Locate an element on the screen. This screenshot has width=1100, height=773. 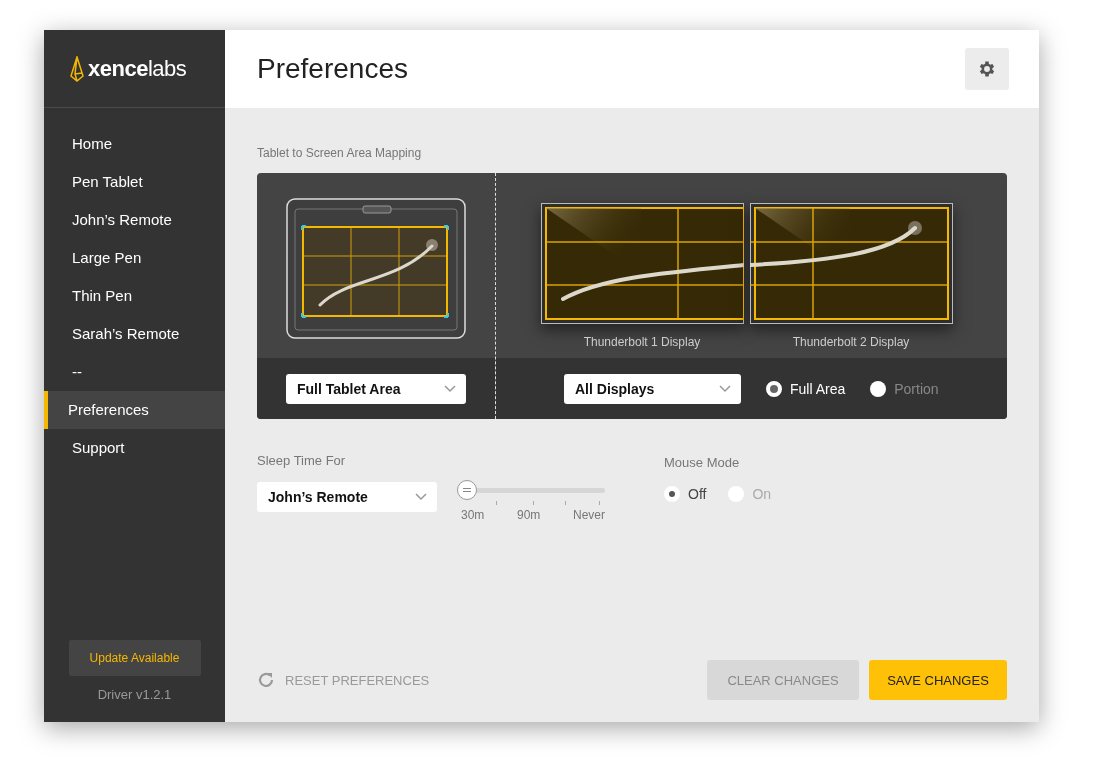
page-title: Preferences is located at coordinates (332, 69).